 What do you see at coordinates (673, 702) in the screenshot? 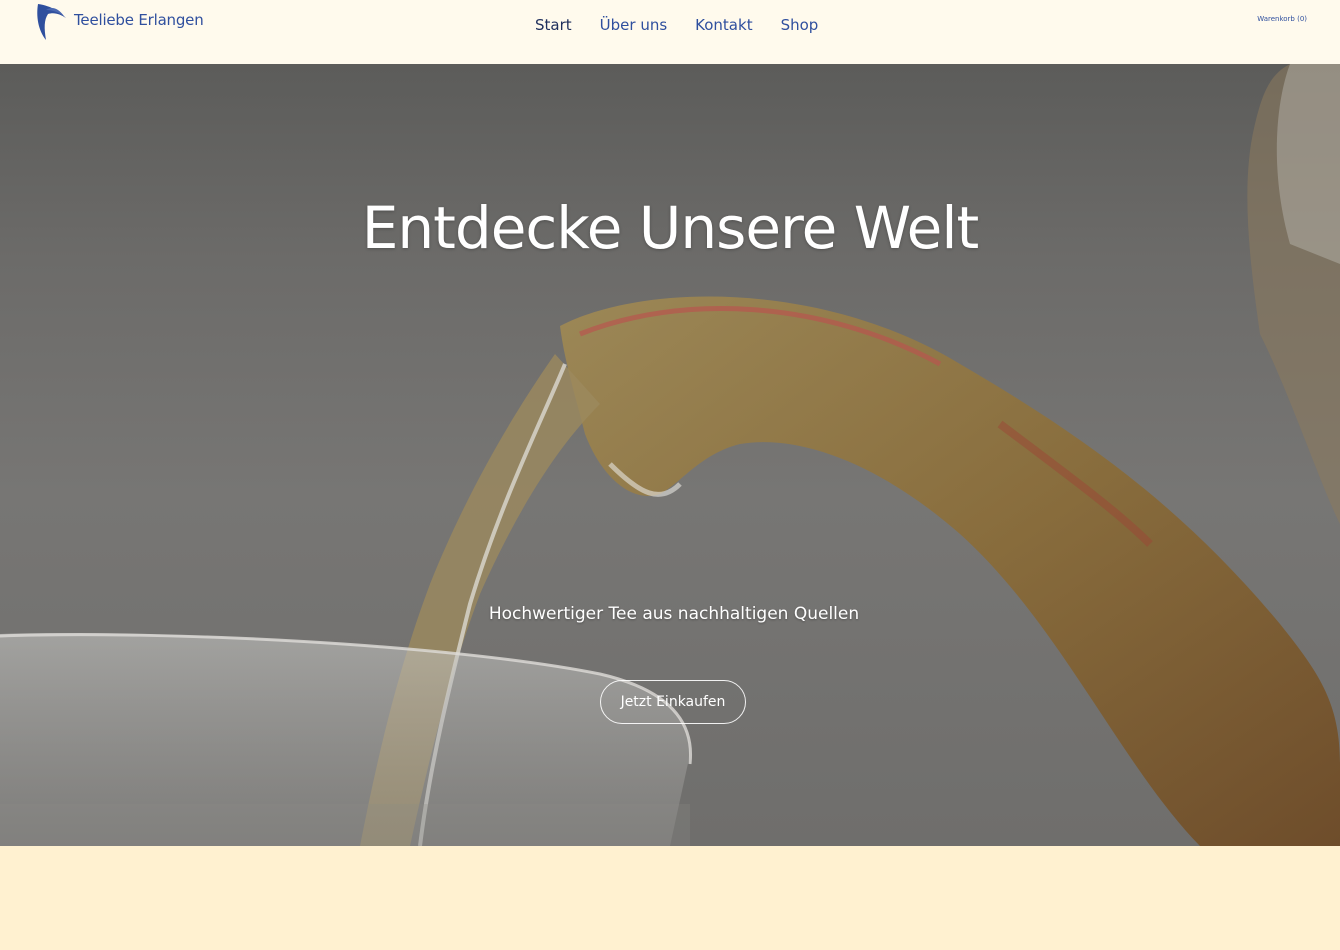
I see `shop-now-button: Jetzt Einkaufen` at bounding box center [673, 702].